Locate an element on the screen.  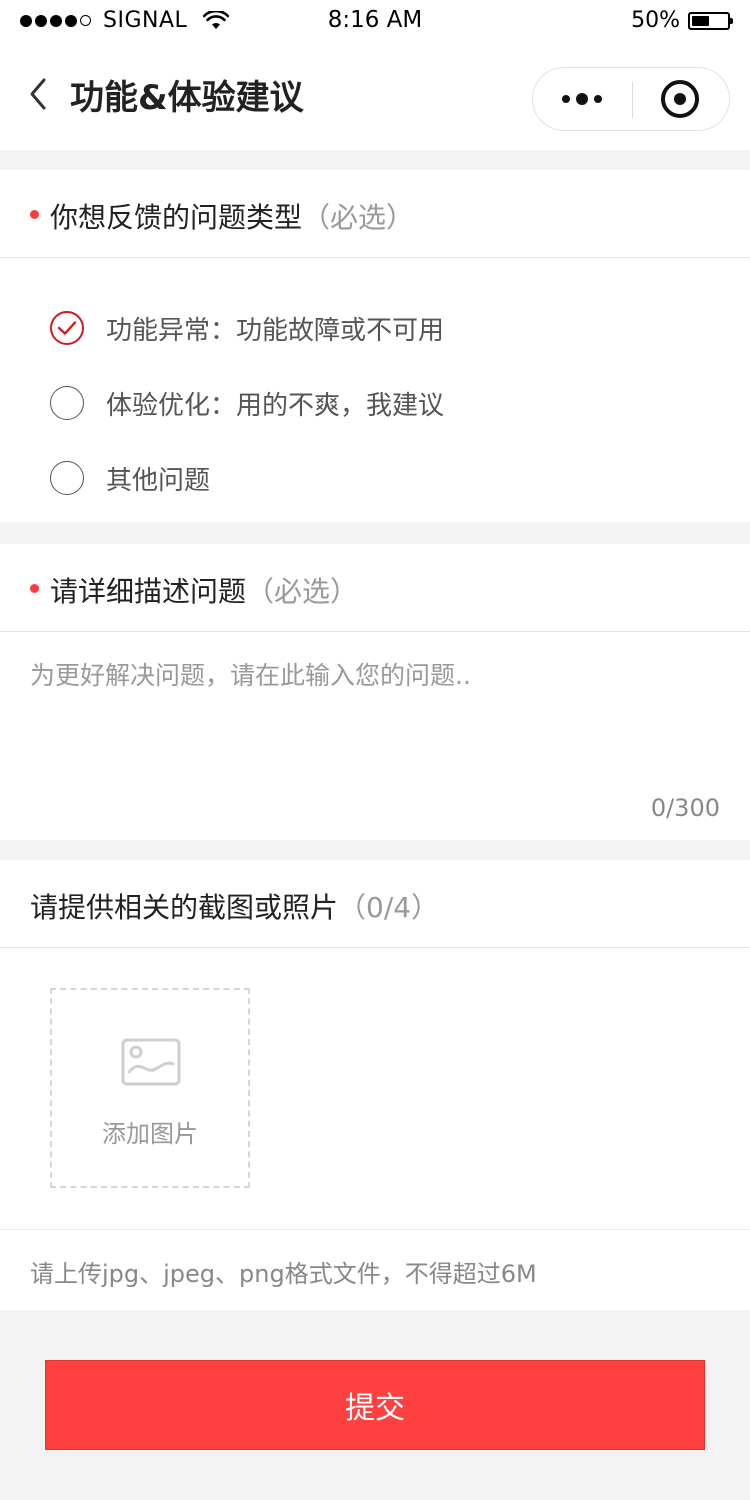
mini-program-capsule is located at coordinates (631, 99).